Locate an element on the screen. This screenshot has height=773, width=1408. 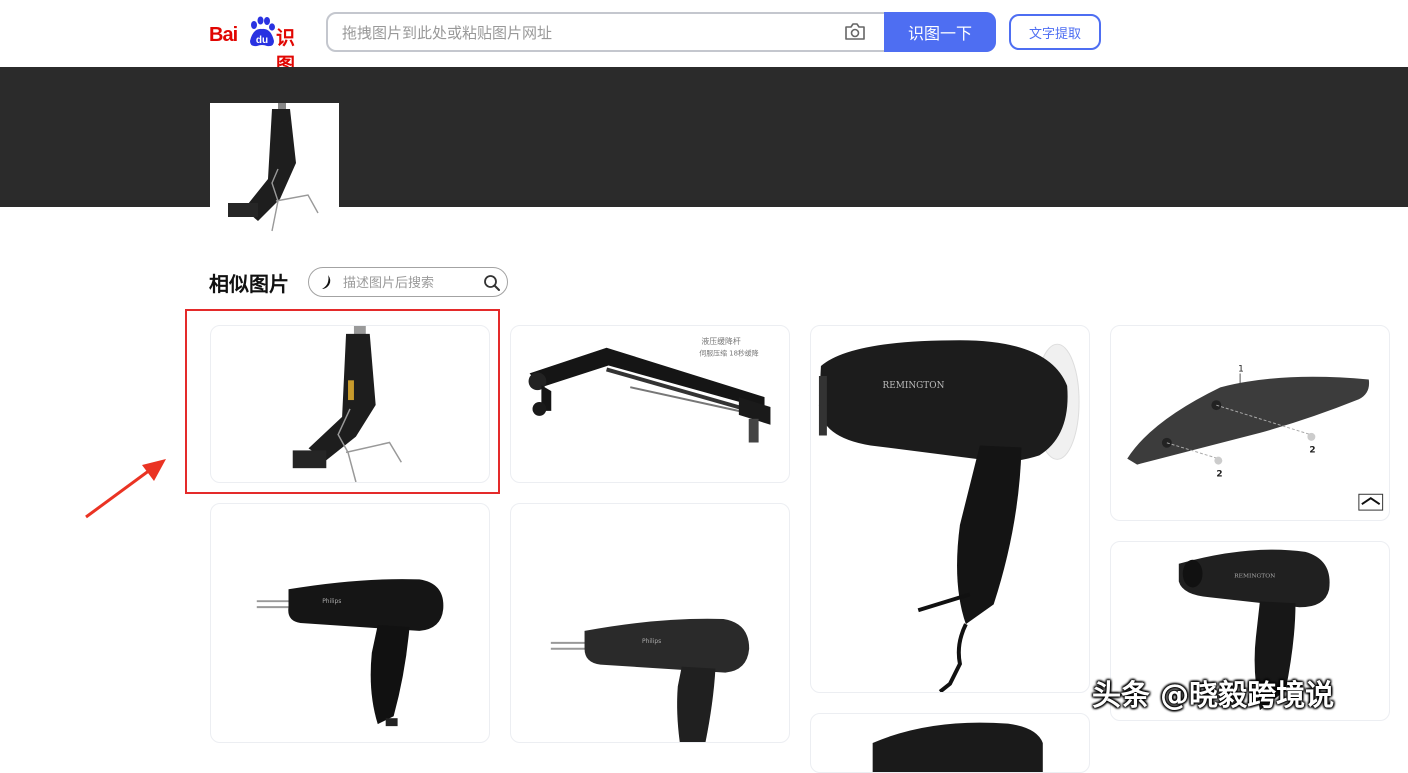
logo-bai-text: Bai is located at coordinates (223, 35).